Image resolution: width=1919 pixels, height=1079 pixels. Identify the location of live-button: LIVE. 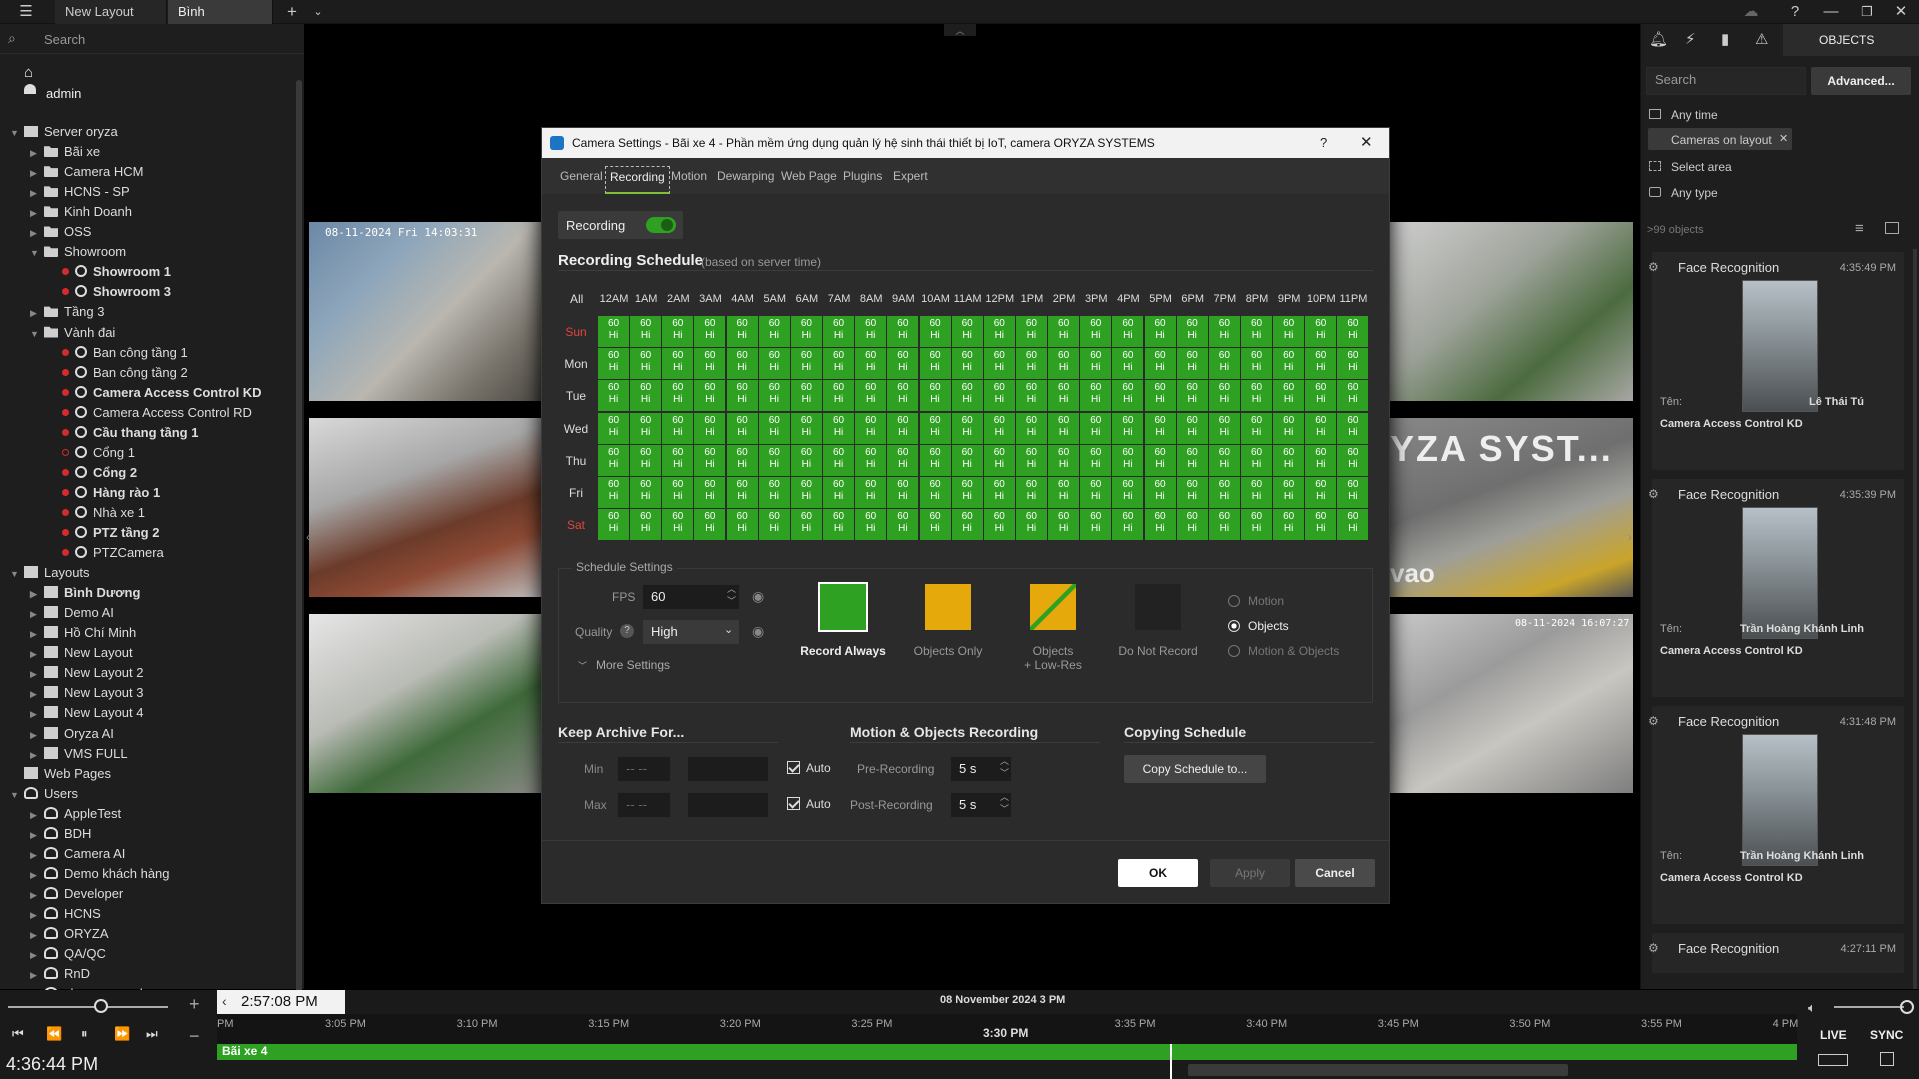
(1833, 1035).